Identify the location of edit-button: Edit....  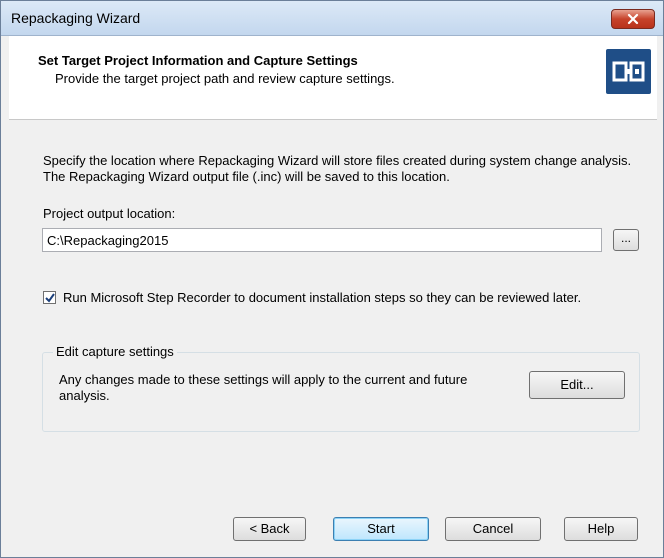
(577, 385).